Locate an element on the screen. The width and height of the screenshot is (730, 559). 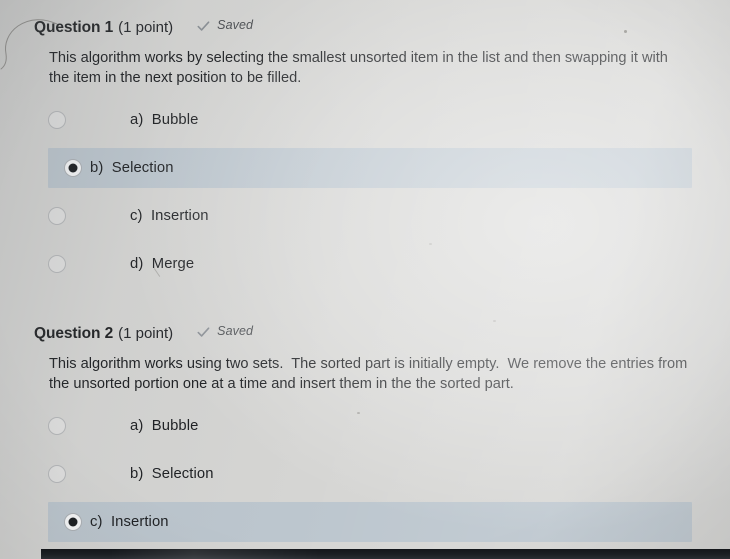
question-2-option-c: c) Insertion is located at coordinates (370, 522).